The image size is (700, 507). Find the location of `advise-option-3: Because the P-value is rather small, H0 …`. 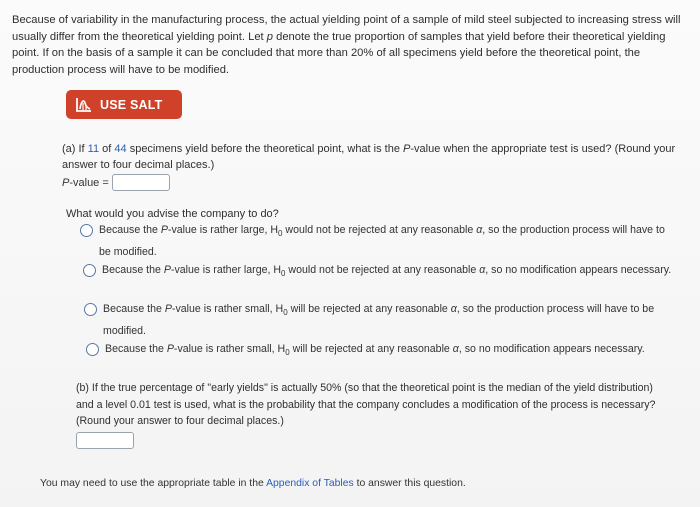

advise-option-3: Because the P-value is rather small, H0 … is located at coordinates (378, 320).